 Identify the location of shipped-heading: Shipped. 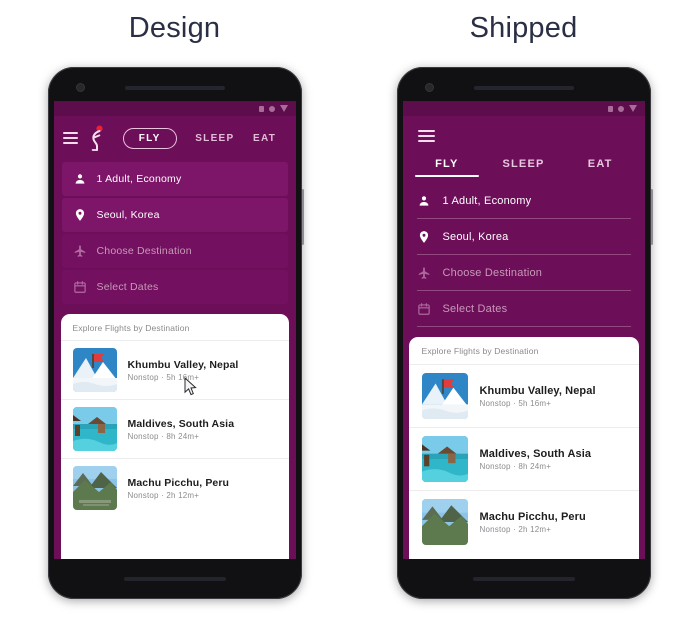
(523, 28).